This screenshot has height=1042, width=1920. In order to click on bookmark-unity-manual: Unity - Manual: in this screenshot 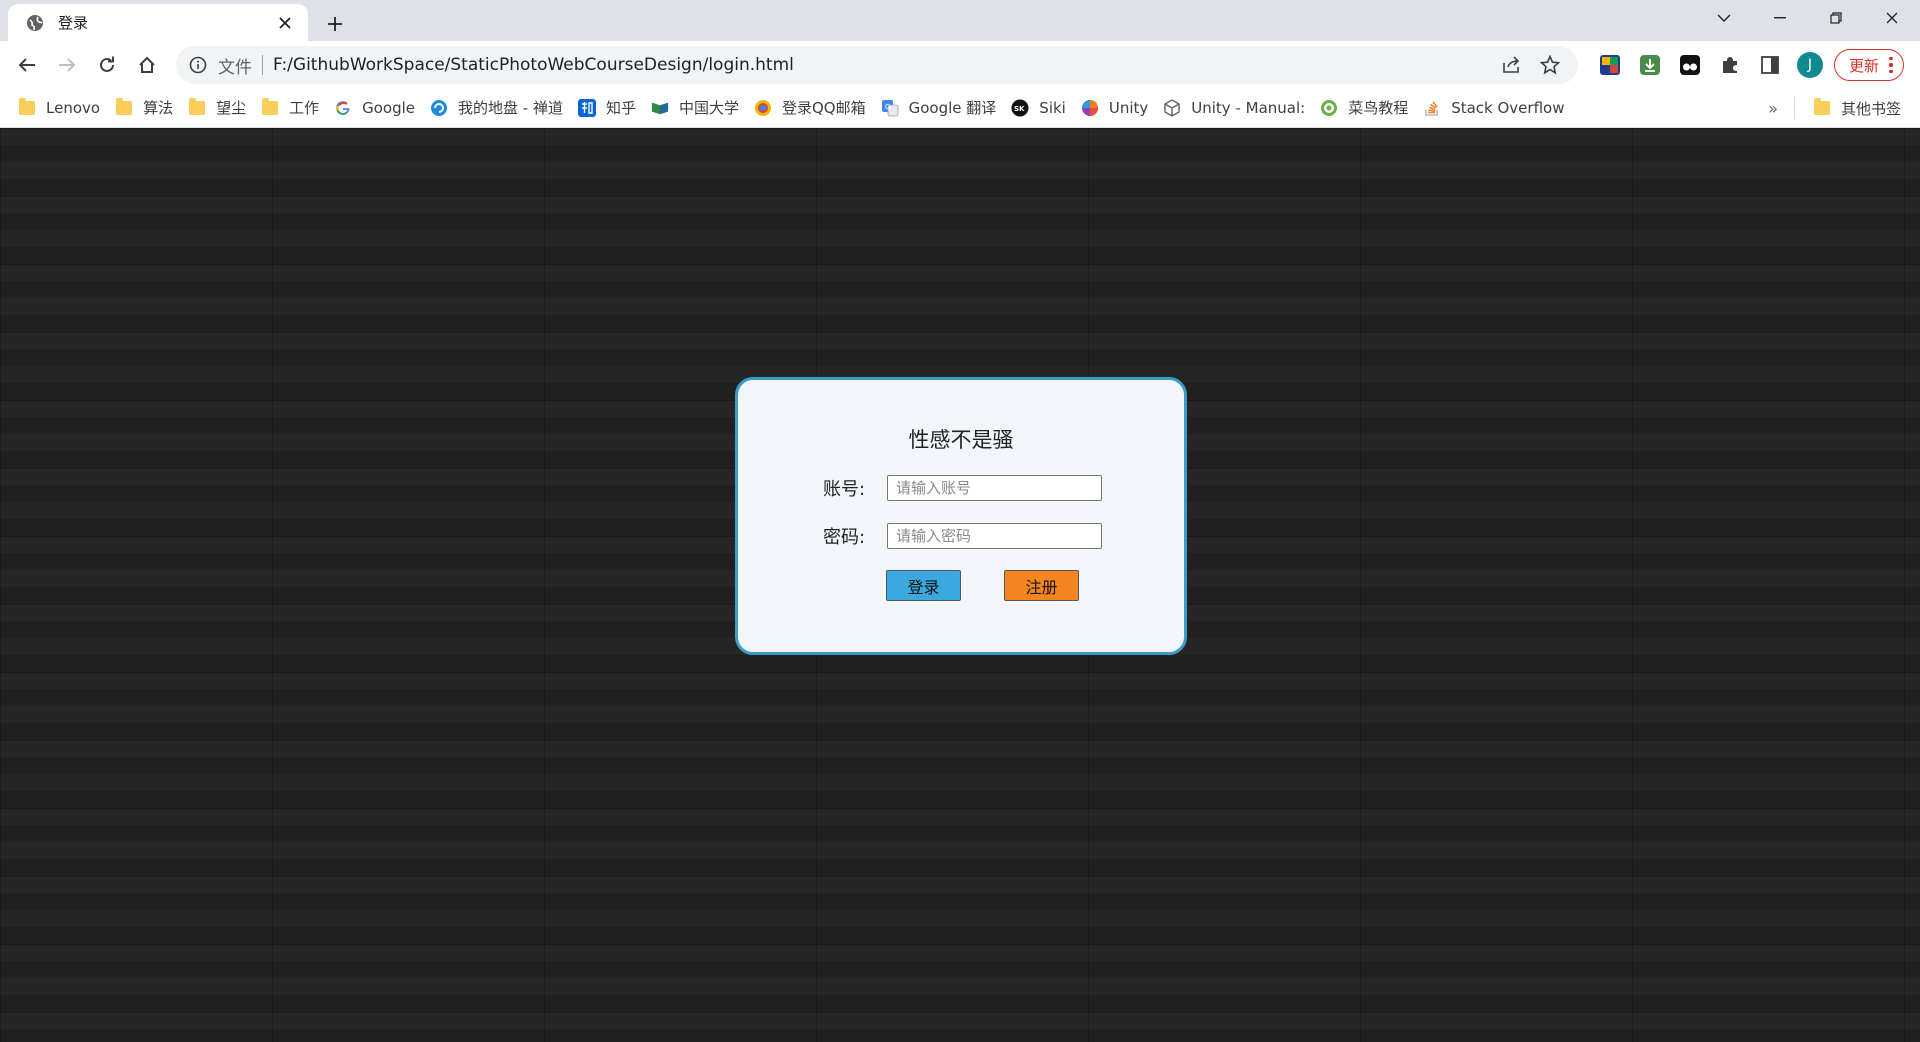, I will do `click(1236, 108)`.